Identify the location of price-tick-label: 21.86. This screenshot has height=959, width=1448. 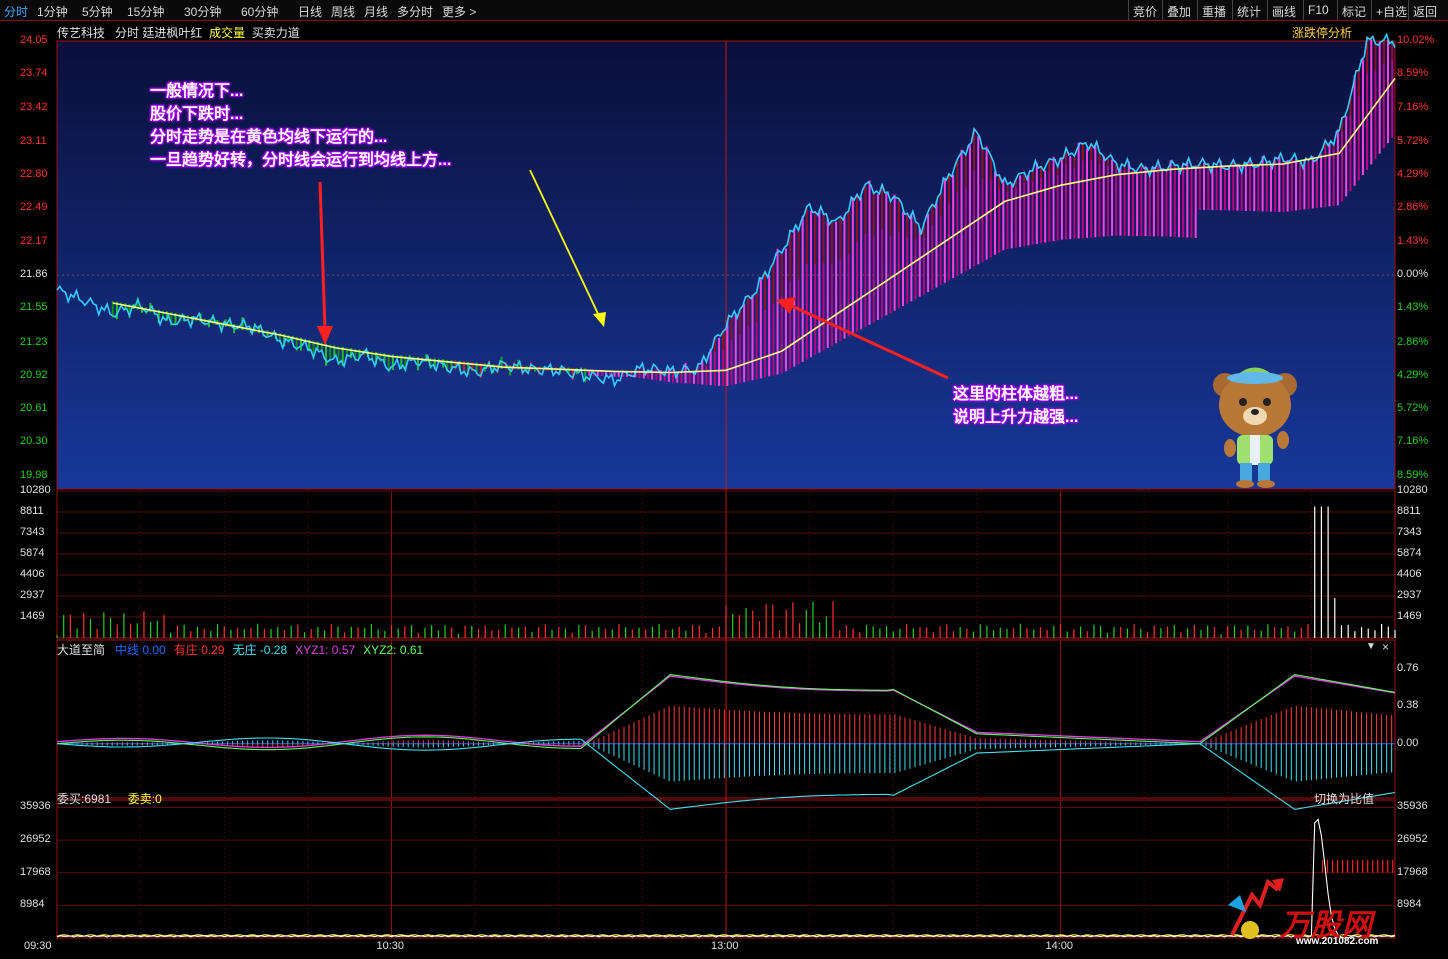
(34, 274).